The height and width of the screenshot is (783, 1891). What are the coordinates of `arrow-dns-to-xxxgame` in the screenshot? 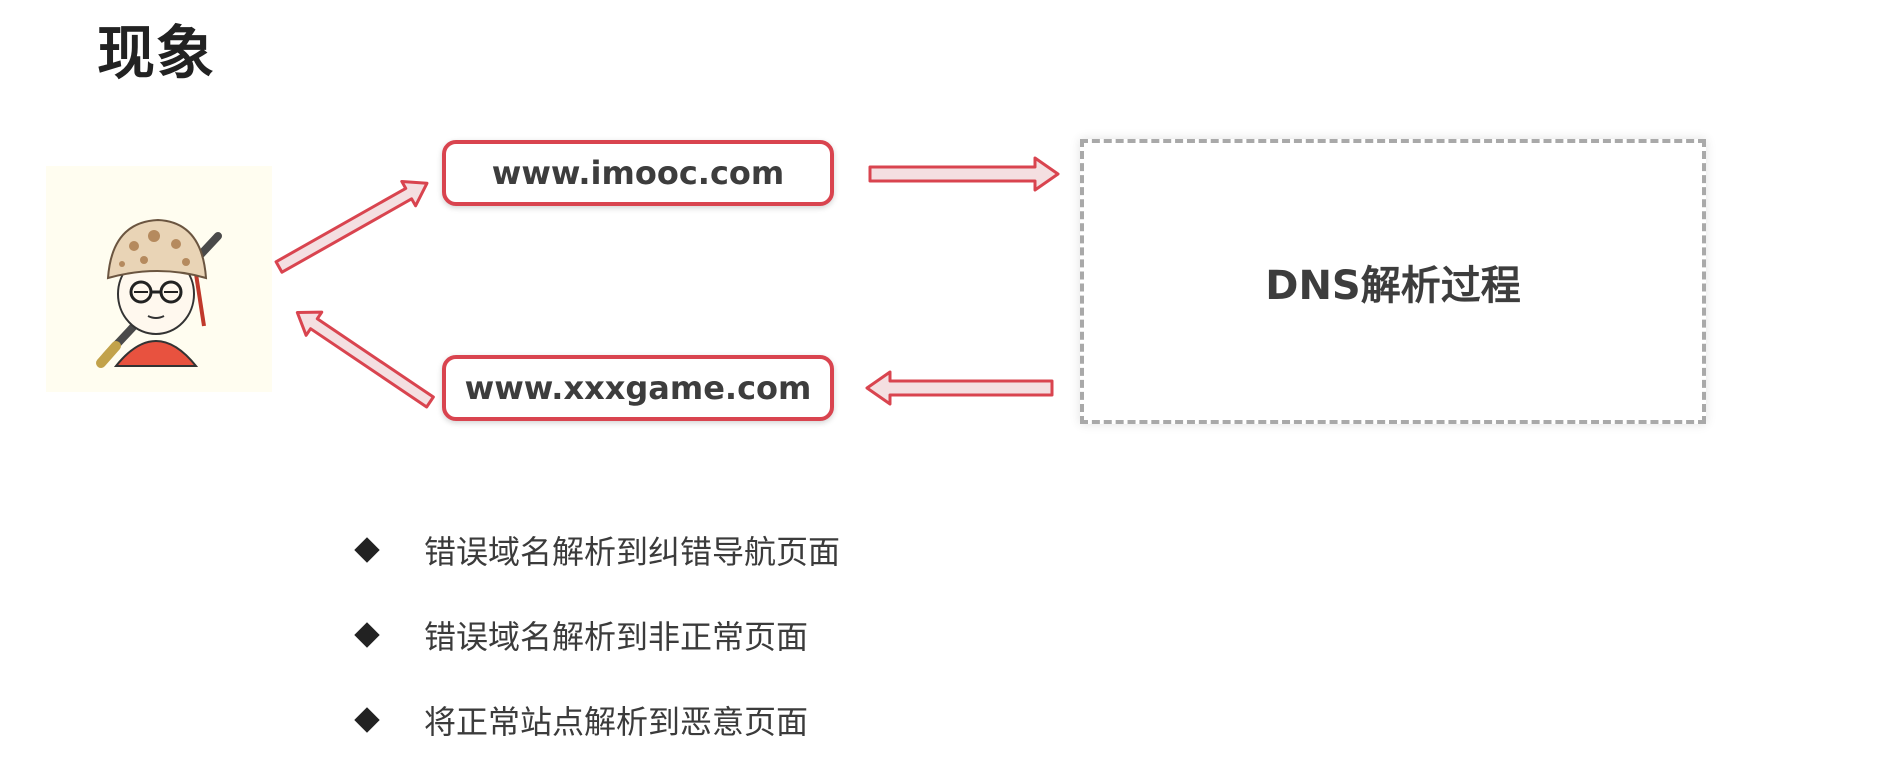 It's located at (959, 388).